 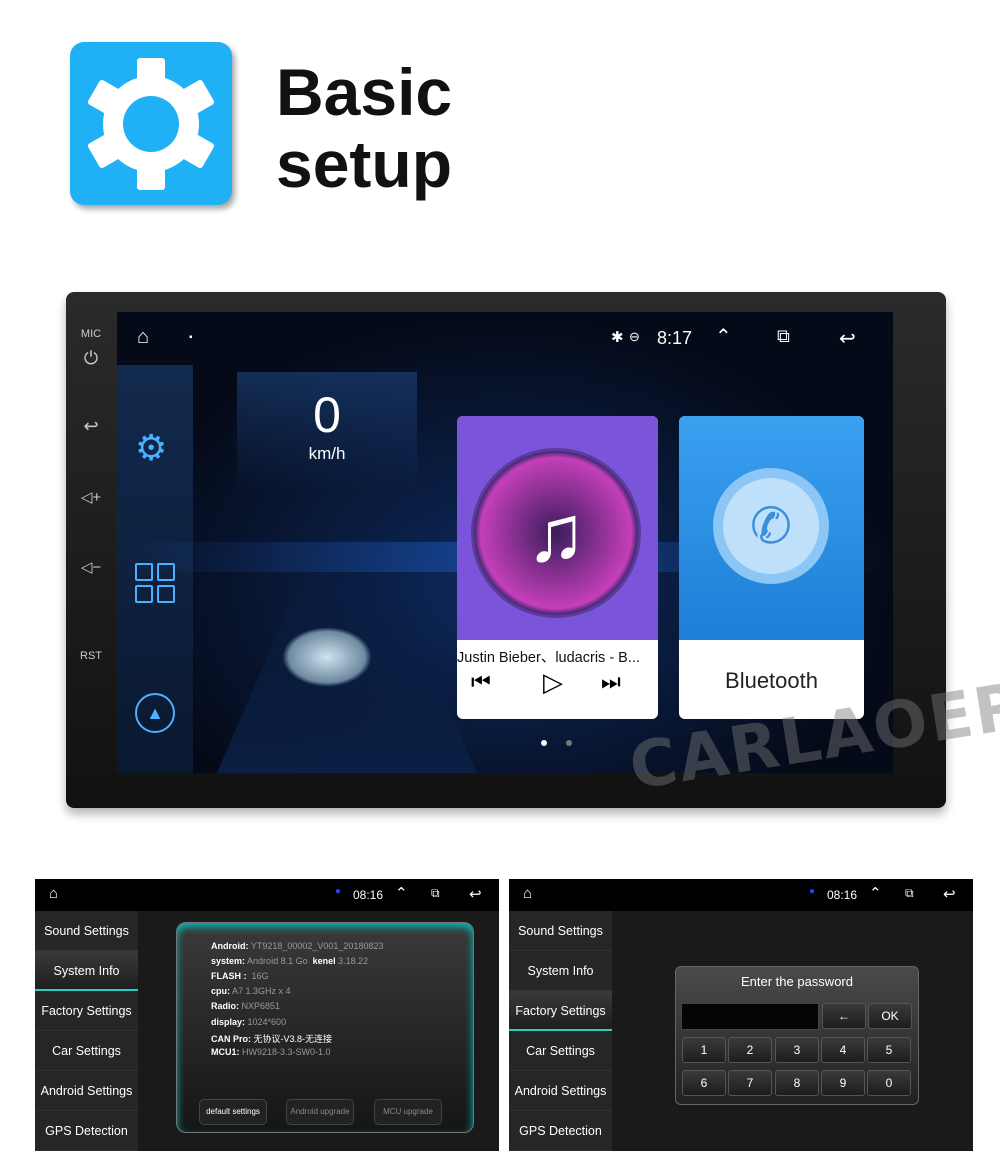 What do you see at coordinates (260, 976) in the screenshot?
I see `info-value: 16G` at bounding box center [260, 976].